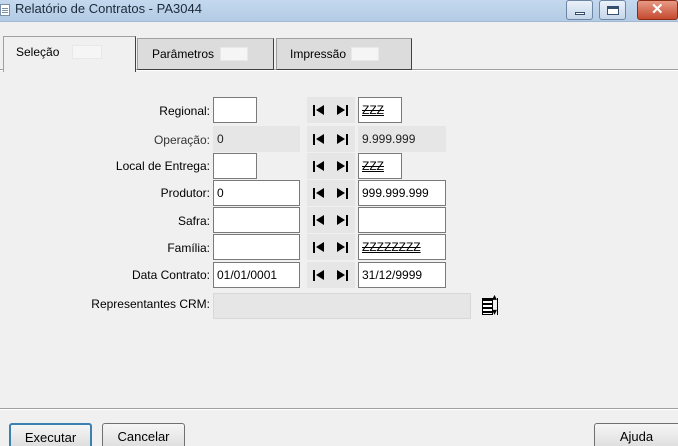  I want to click on operacao-label: Operação:, so click(181, 140).